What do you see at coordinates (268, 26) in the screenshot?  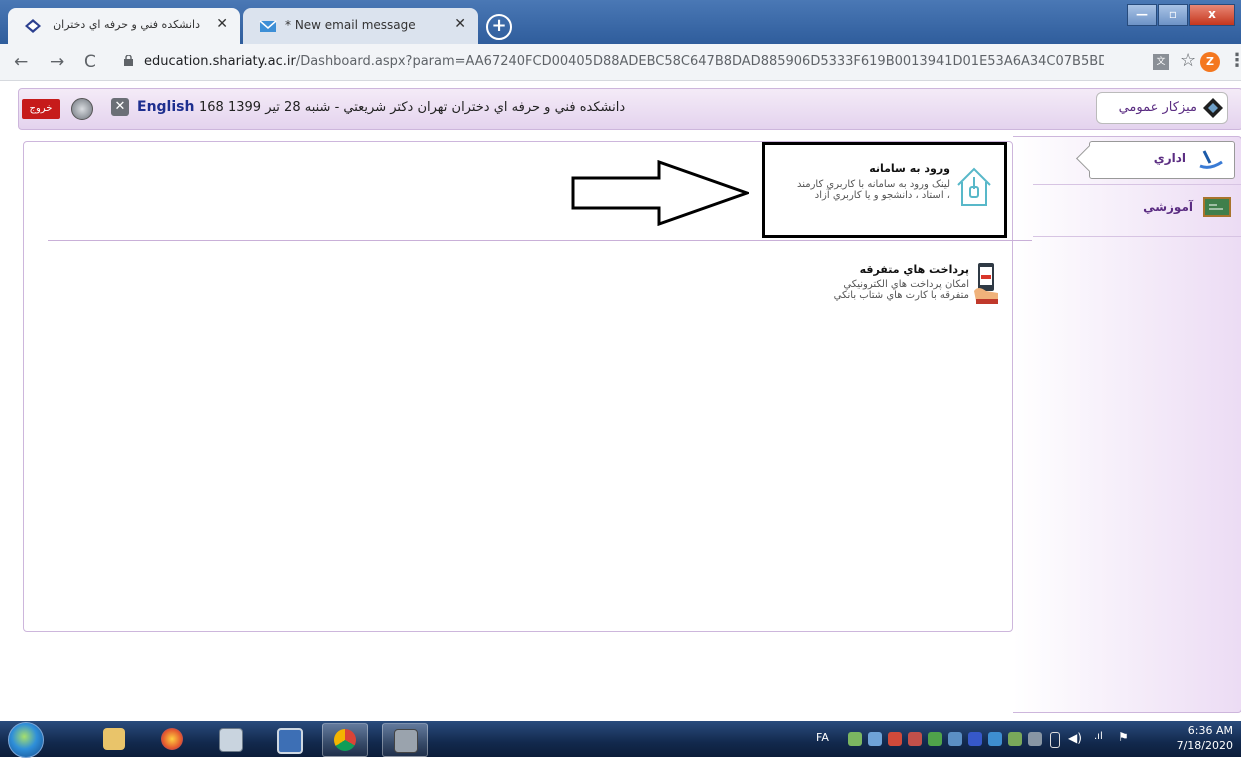 I see `mail-icon` at bounding box center [268, 26].